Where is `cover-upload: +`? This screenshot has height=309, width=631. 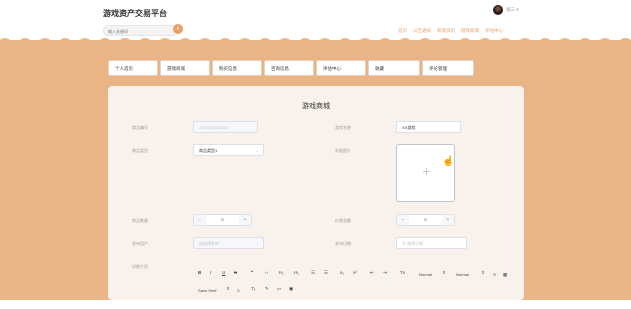 cover-upload: + is located at coordinates (425, 173).